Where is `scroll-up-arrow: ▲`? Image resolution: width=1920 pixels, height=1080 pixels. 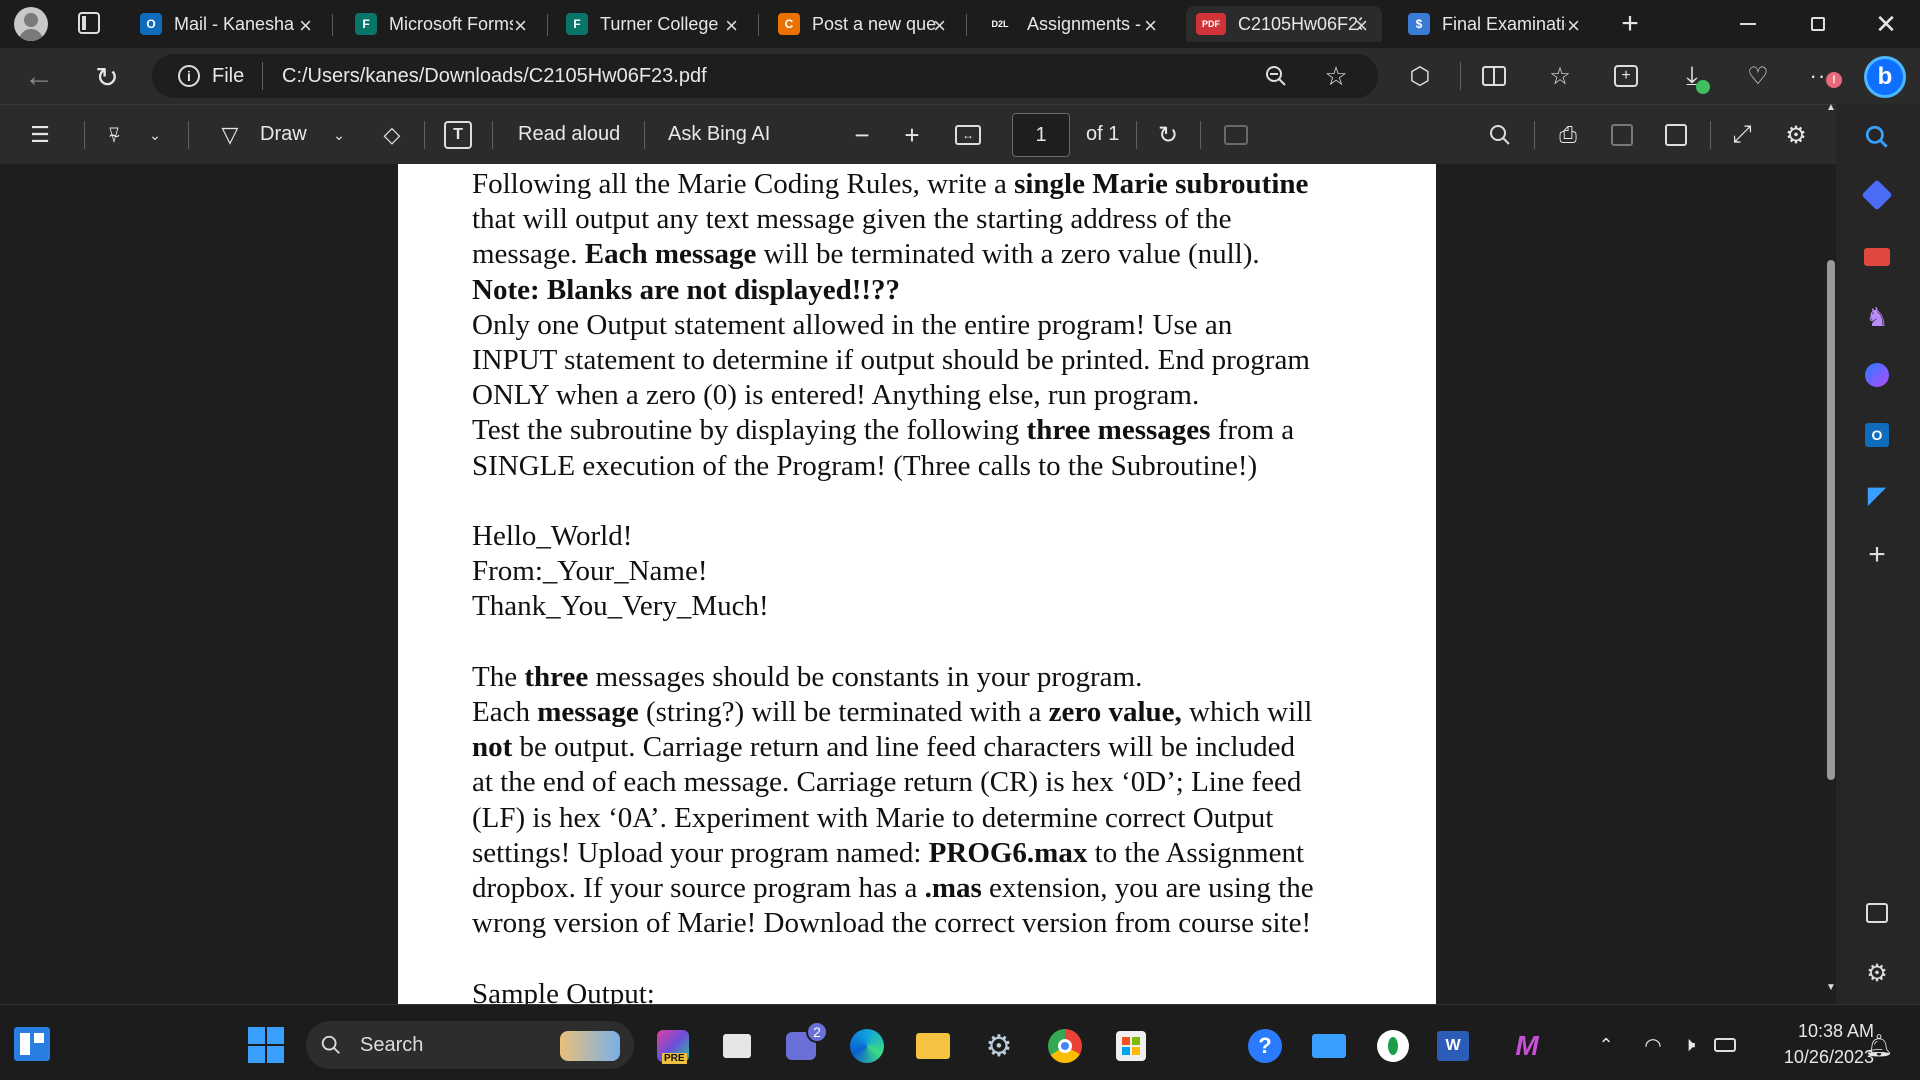
scroll-up-arrow: ▲ is located at coordinates (1831, 107).